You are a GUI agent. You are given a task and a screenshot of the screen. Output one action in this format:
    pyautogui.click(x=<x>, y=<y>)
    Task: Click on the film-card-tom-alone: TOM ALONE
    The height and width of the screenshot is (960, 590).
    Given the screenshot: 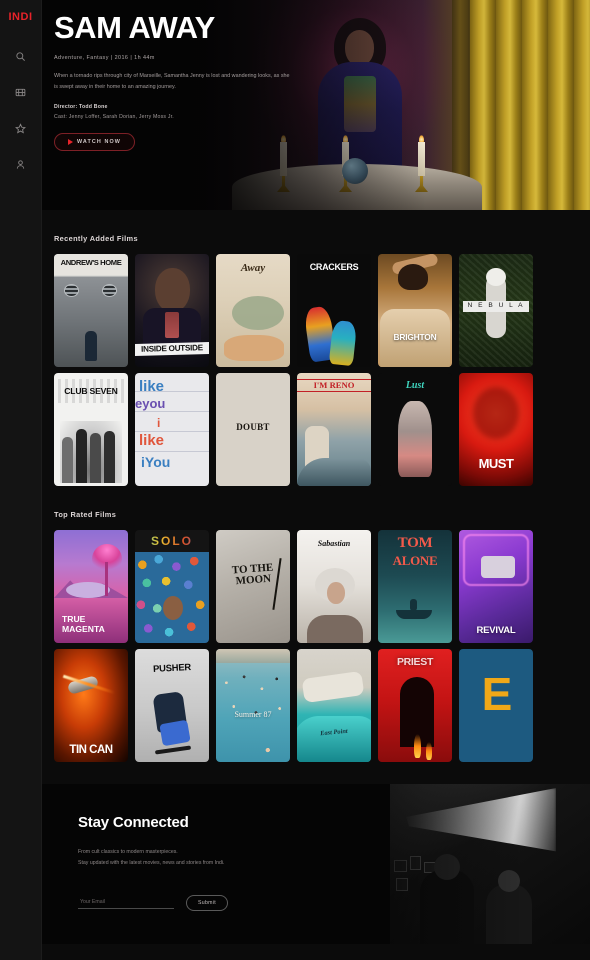 What is the action you would take?
    pyautogui.click(x=415, y=586)
    